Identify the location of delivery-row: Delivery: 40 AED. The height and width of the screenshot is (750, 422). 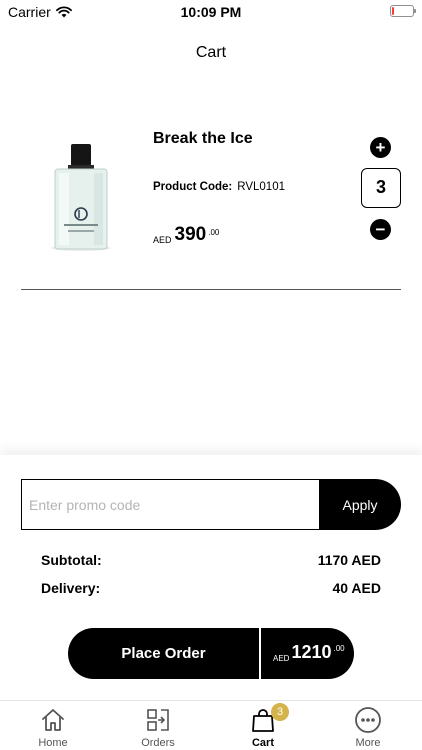
(211, 588).